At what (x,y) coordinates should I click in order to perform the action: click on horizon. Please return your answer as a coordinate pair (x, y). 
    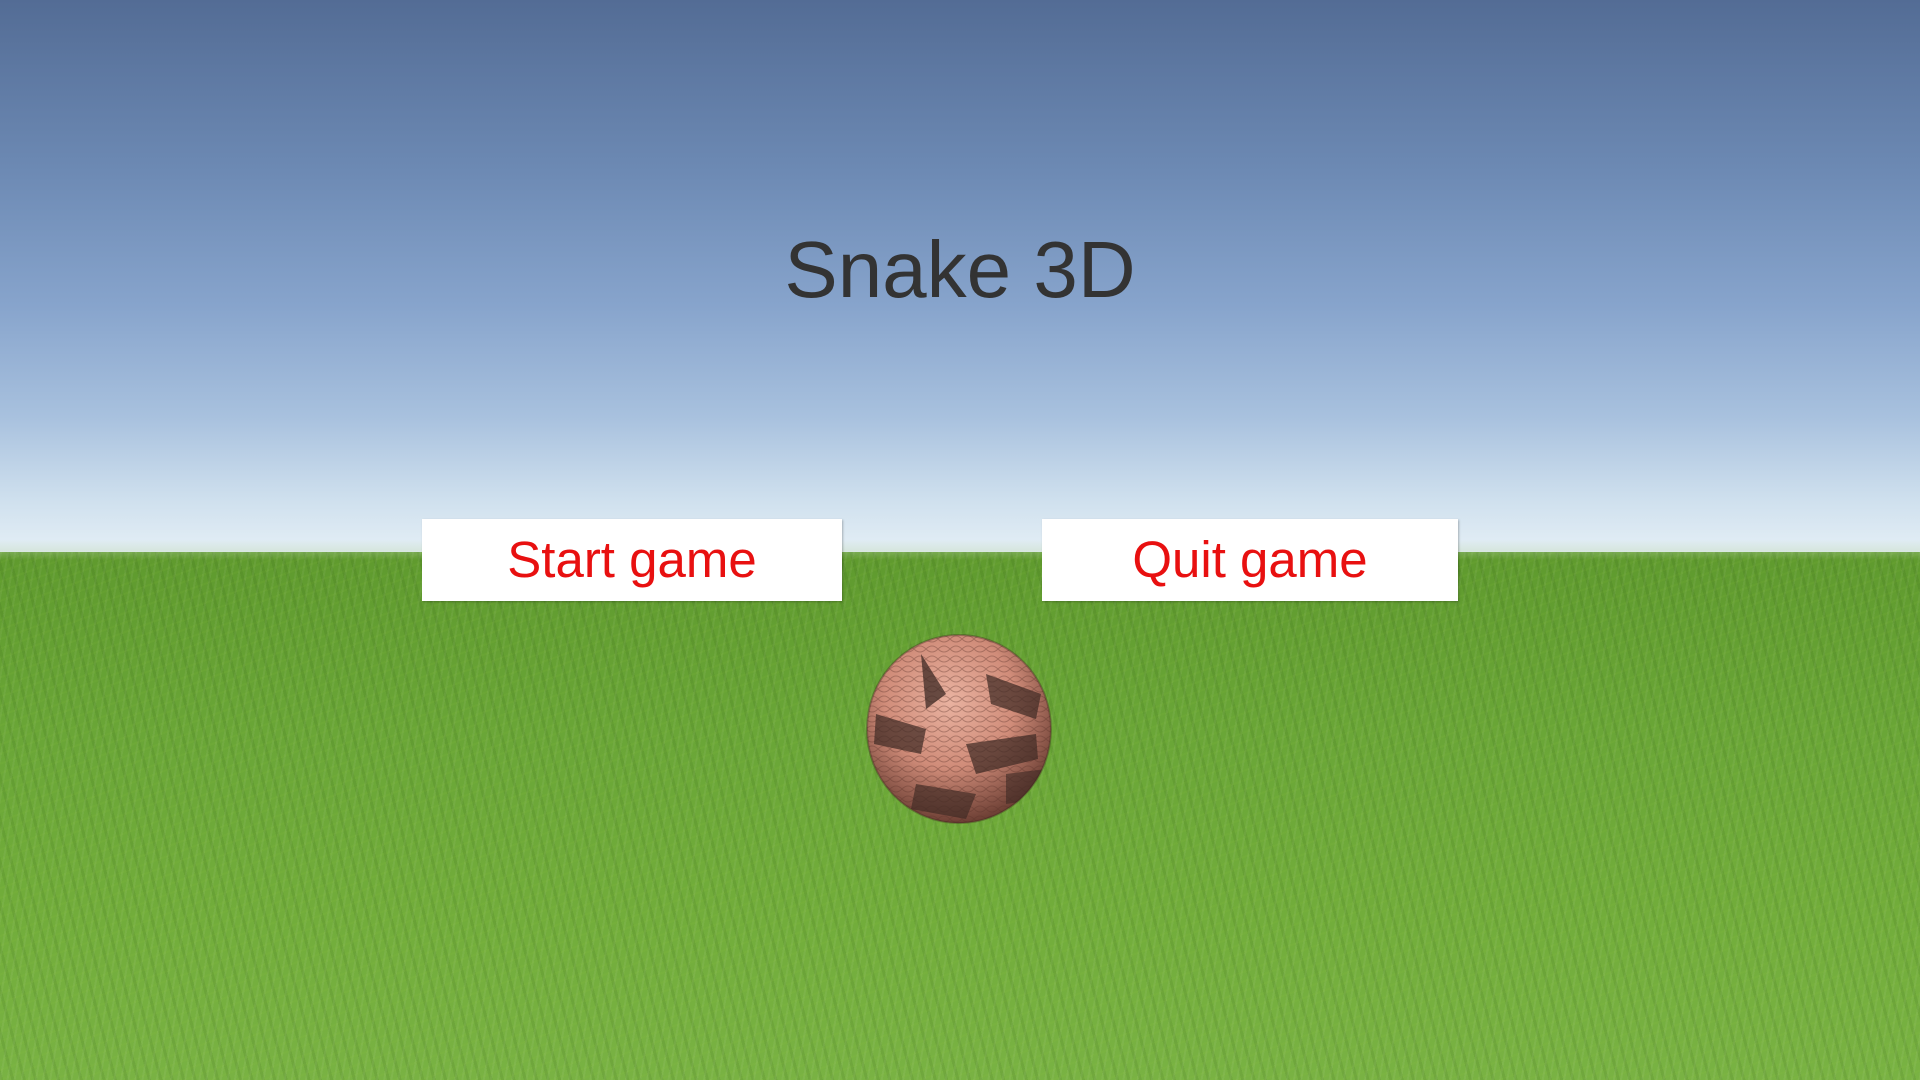
    Looking at the image, I should click on (960, 550).